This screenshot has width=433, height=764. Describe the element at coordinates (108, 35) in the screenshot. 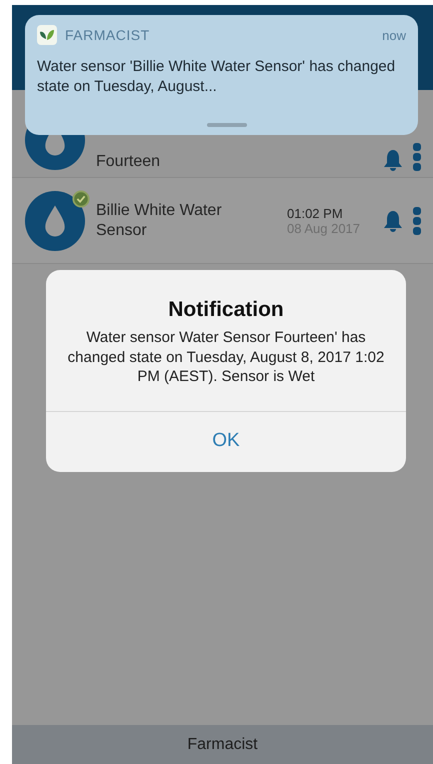

I see `app-name: FARMACIST` at that location.